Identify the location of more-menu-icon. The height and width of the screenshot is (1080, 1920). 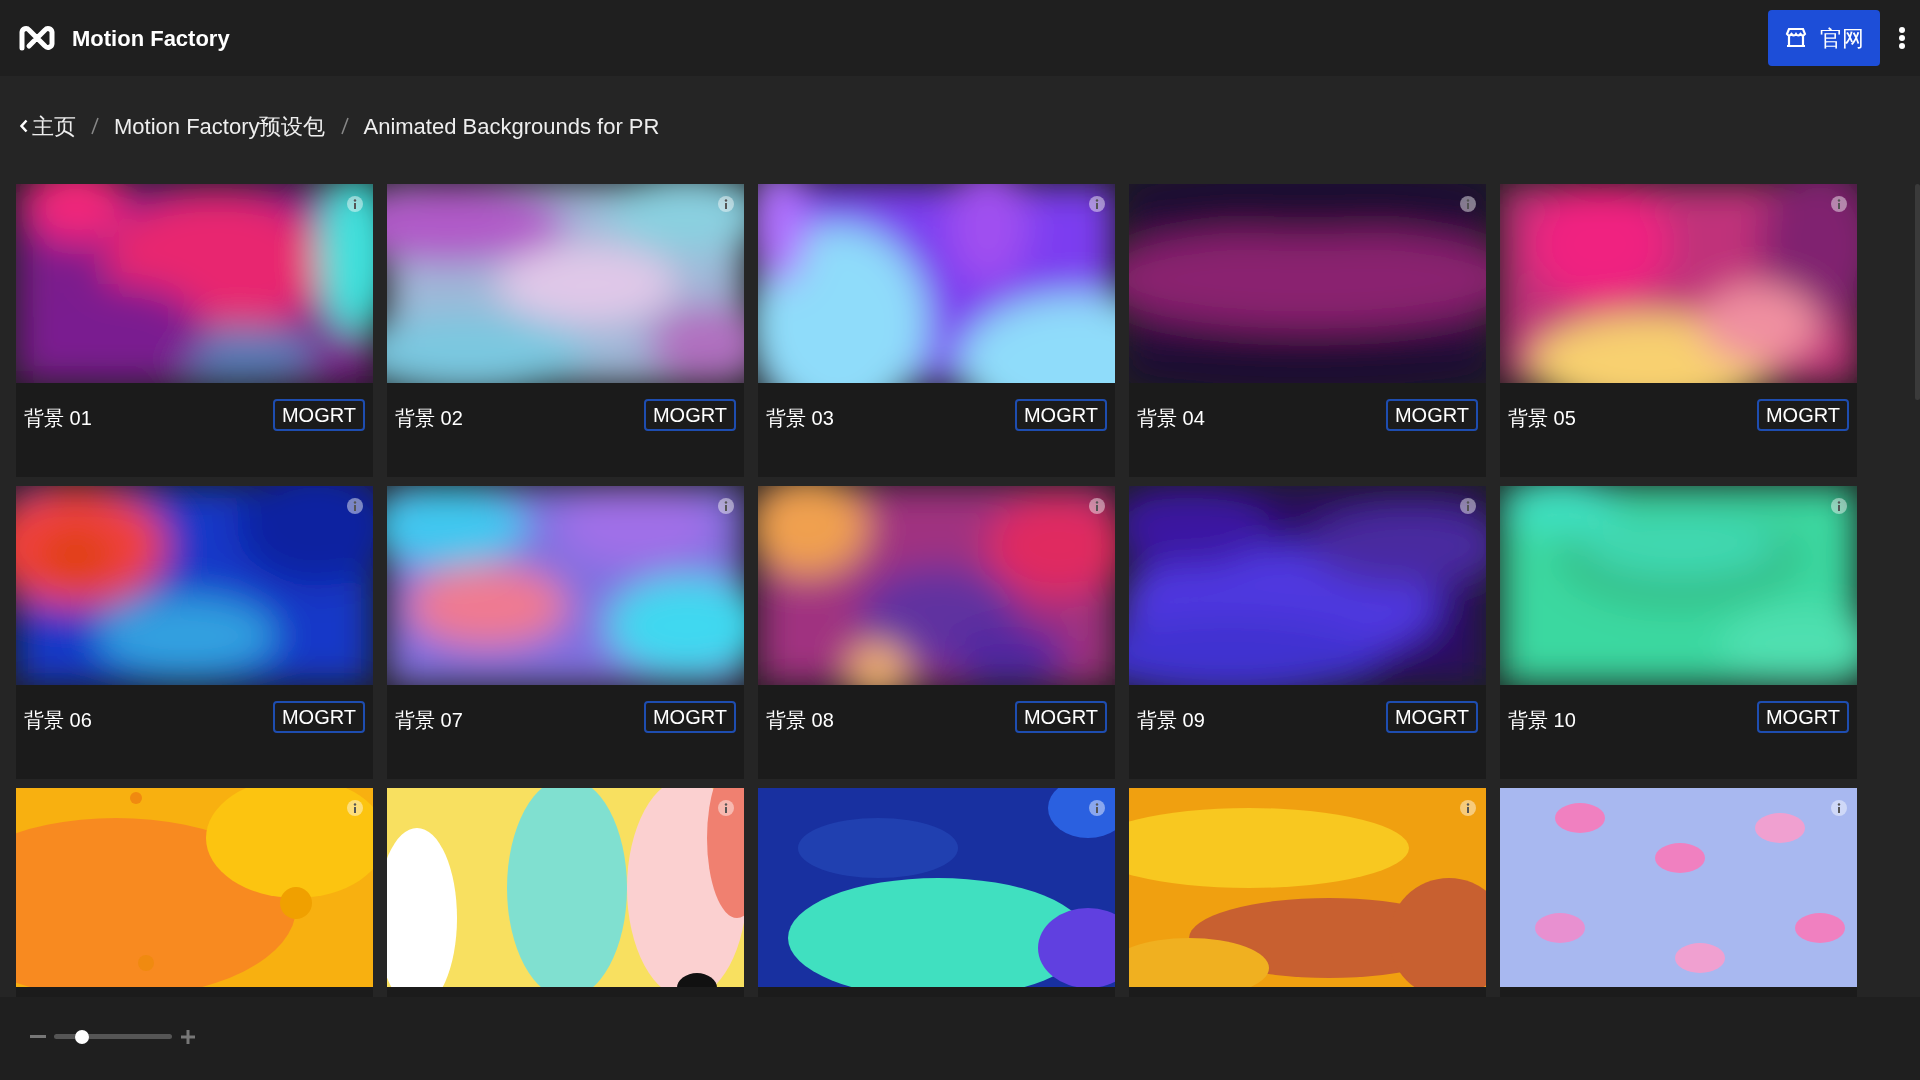
(1902, 38).